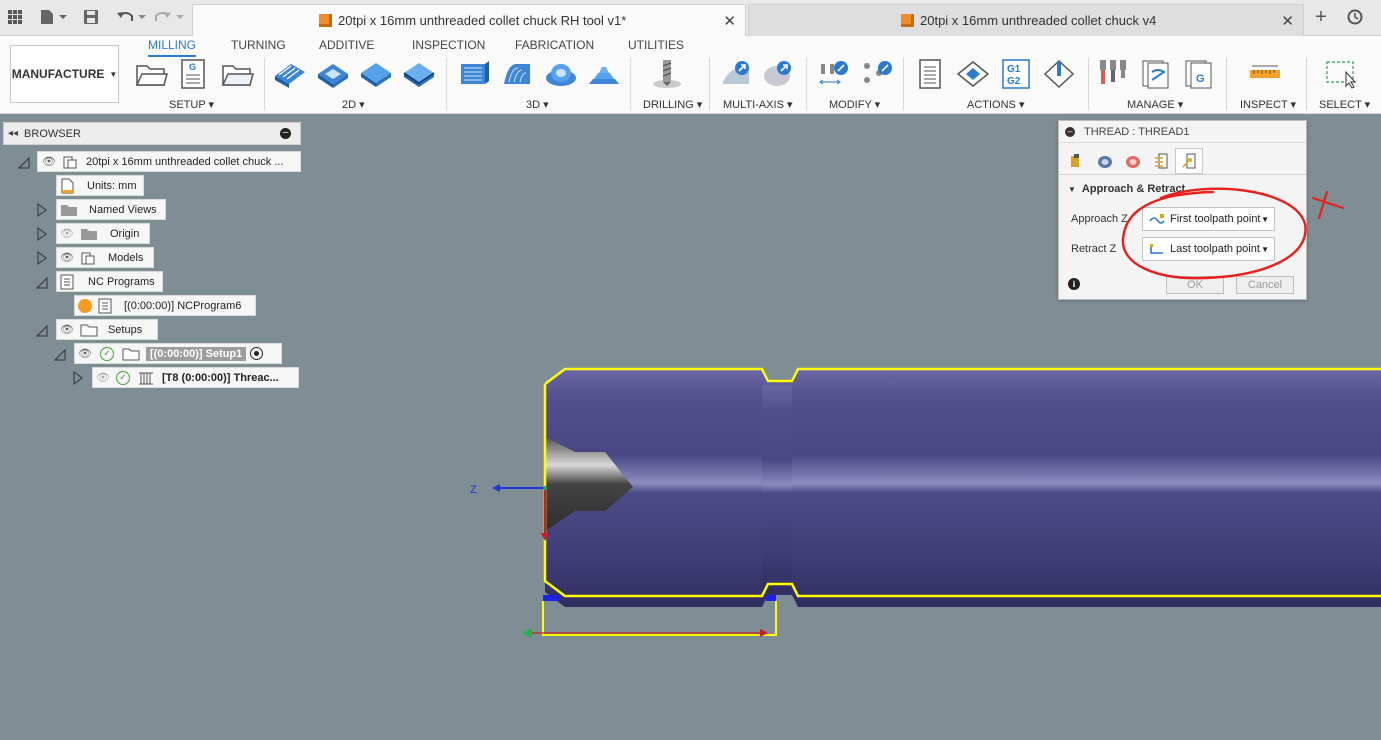 Image resolution: width=1381 pixels, height=740 pixels. What do you see at coordinates (1016, 74) in the screenshot?
I see `post-process-icon: G1G2` at bounding box center [1016, 74].